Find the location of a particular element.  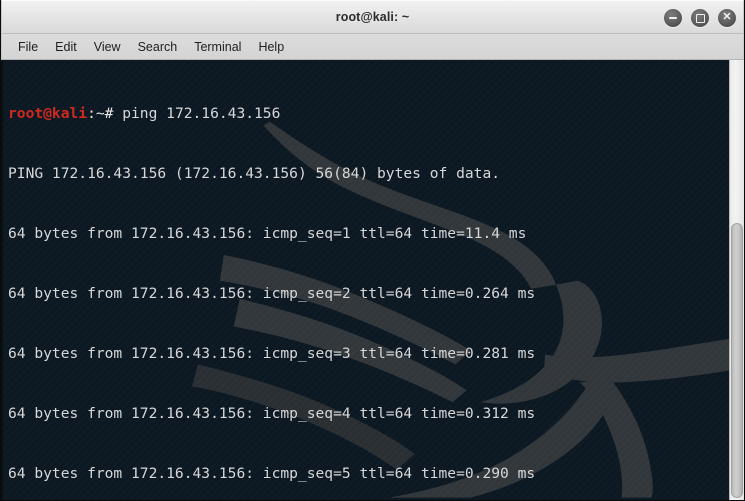

window-titlebar: root@kali: ~ ✕ is located at coordinates (372, 17).